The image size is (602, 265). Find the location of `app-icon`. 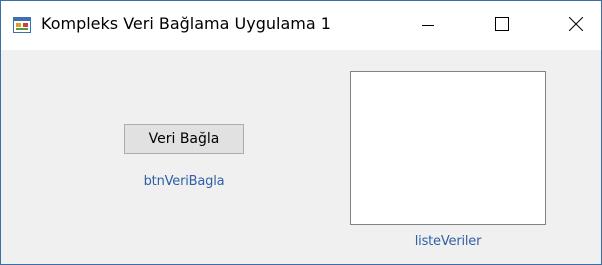

app-icon is located at coordinates (22, 25).